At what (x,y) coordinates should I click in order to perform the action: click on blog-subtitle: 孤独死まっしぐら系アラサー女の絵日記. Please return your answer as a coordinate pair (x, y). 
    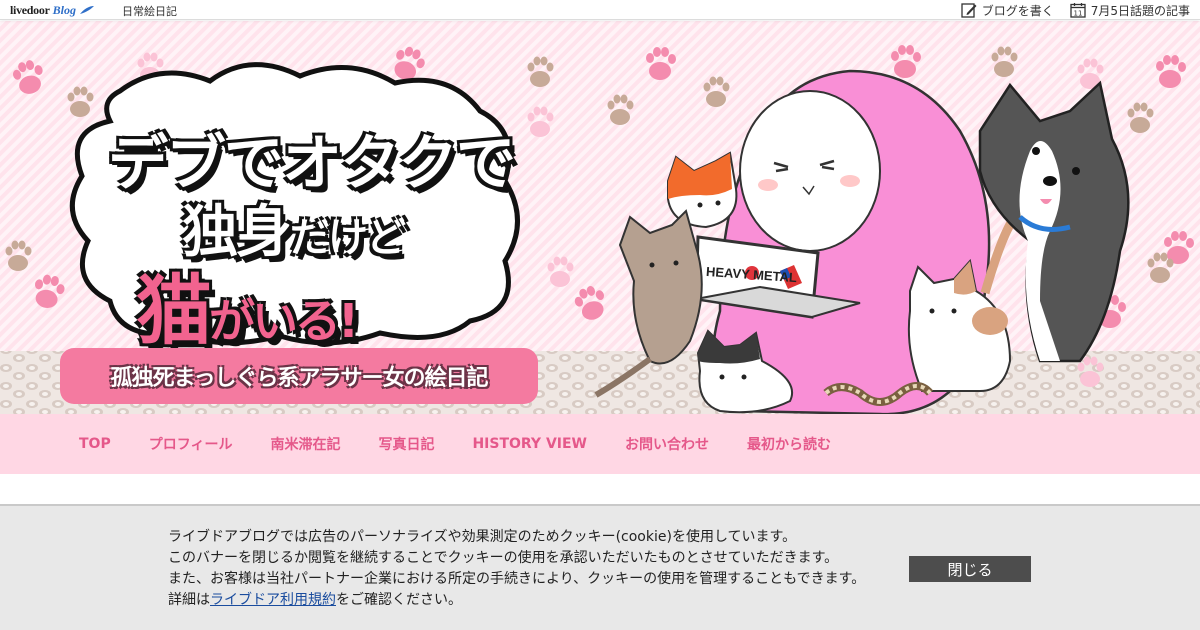
    Looking at the image, I should click on (299, 378).